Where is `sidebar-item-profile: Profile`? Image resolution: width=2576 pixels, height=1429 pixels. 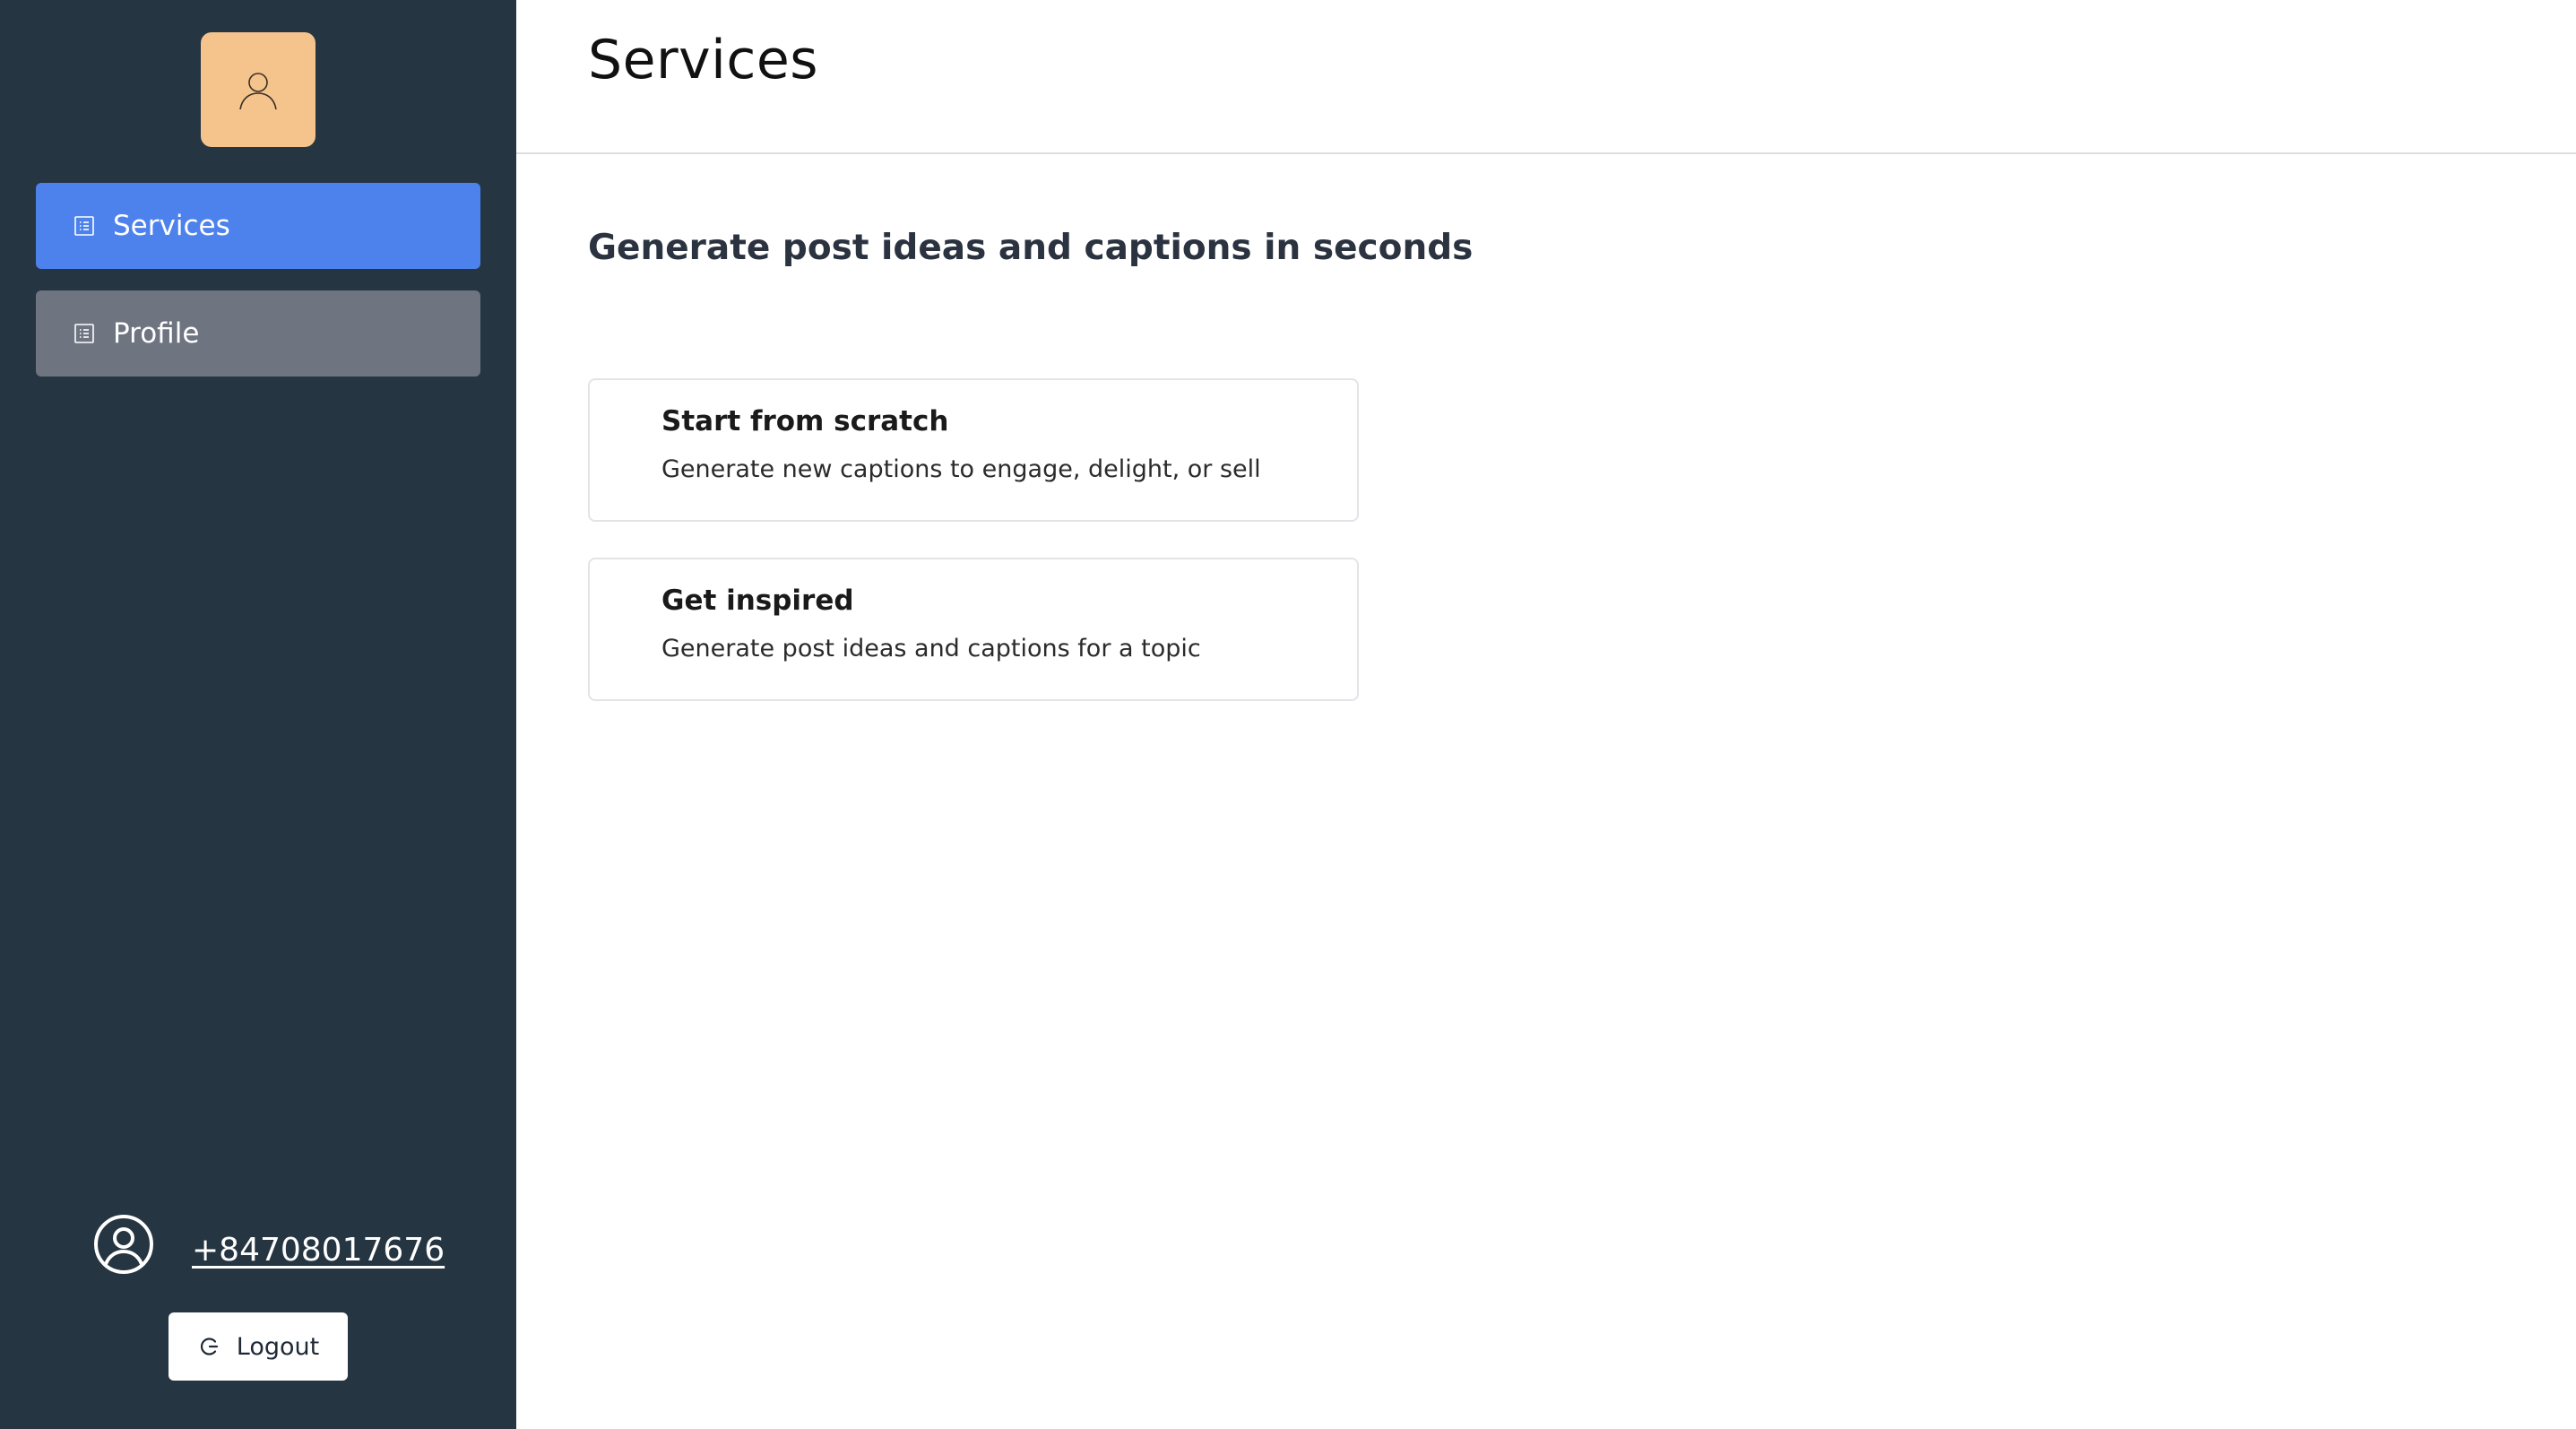 sidebar-item-profile: Profile is located at coordinates (258, 333).